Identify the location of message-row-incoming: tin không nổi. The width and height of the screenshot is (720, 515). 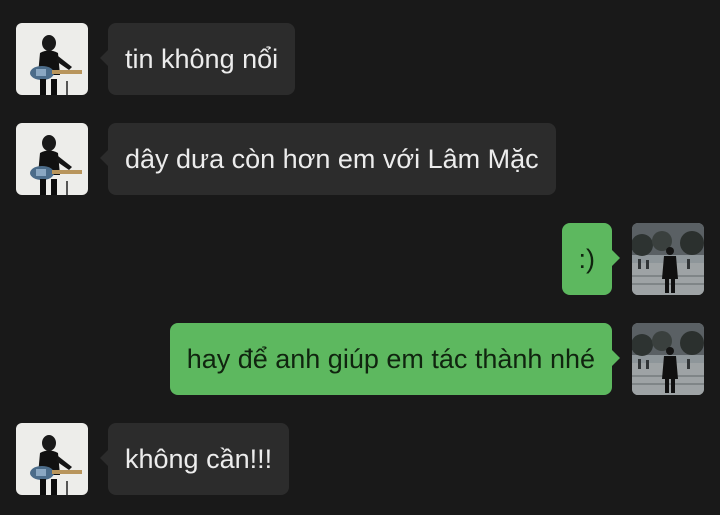
(360, 59).